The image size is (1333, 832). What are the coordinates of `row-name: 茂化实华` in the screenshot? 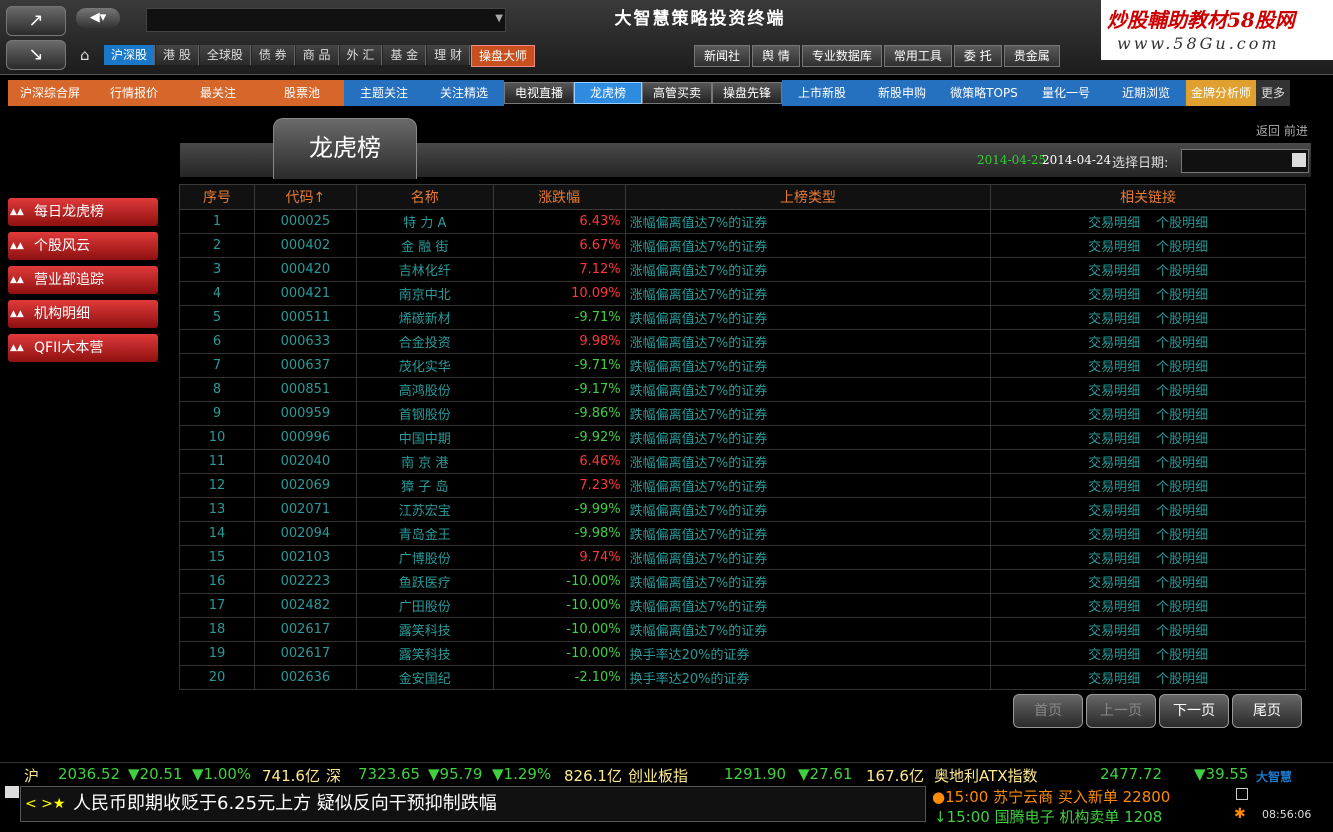 It's located at (424, 365).